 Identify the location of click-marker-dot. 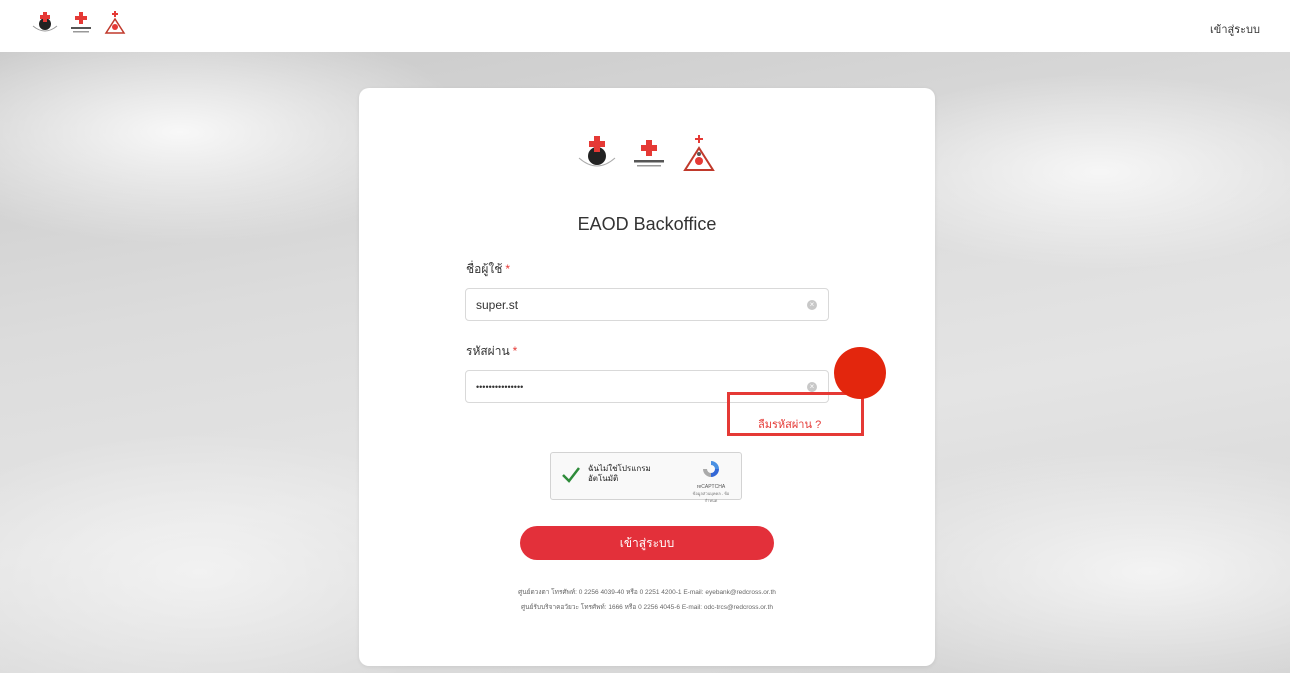
(860, 373).